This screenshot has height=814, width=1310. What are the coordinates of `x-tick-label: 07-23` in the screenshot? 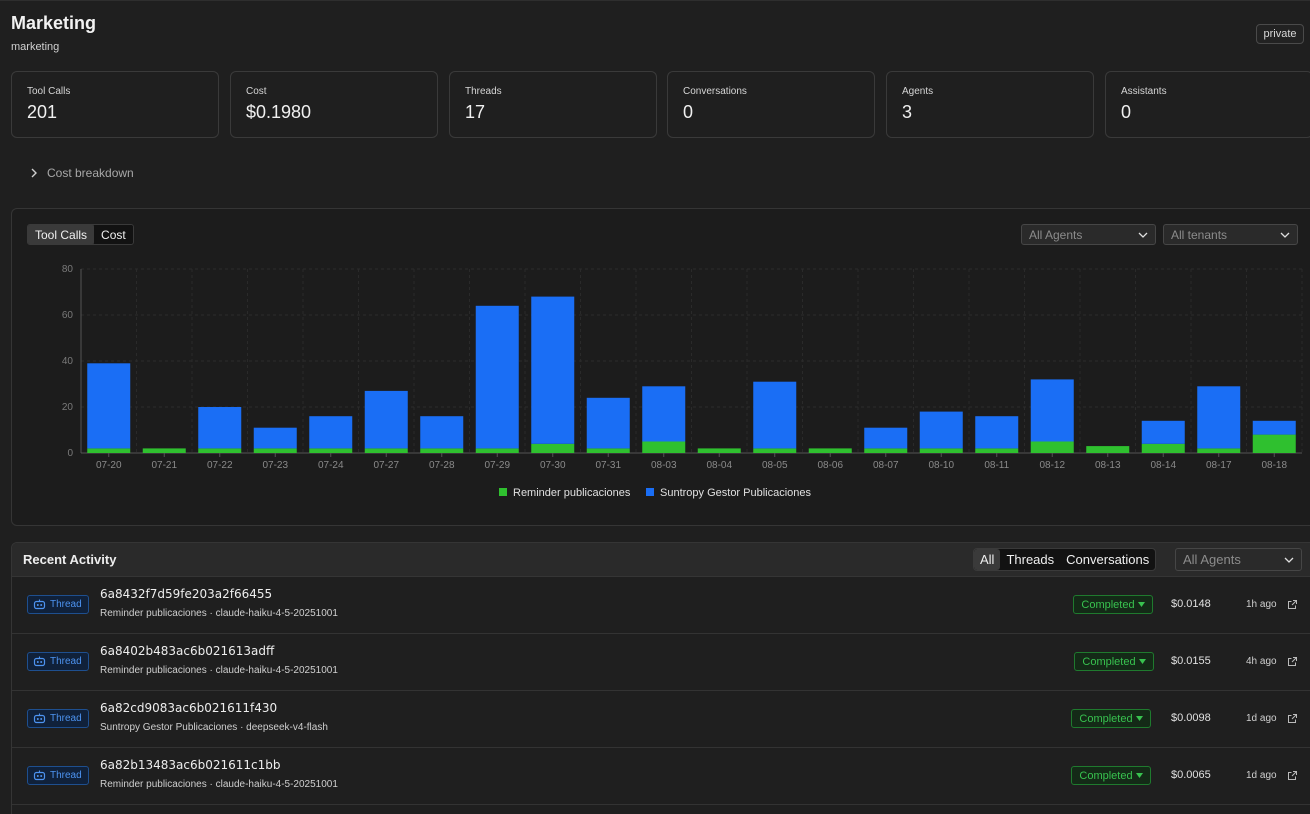 It's located at (275, 465).